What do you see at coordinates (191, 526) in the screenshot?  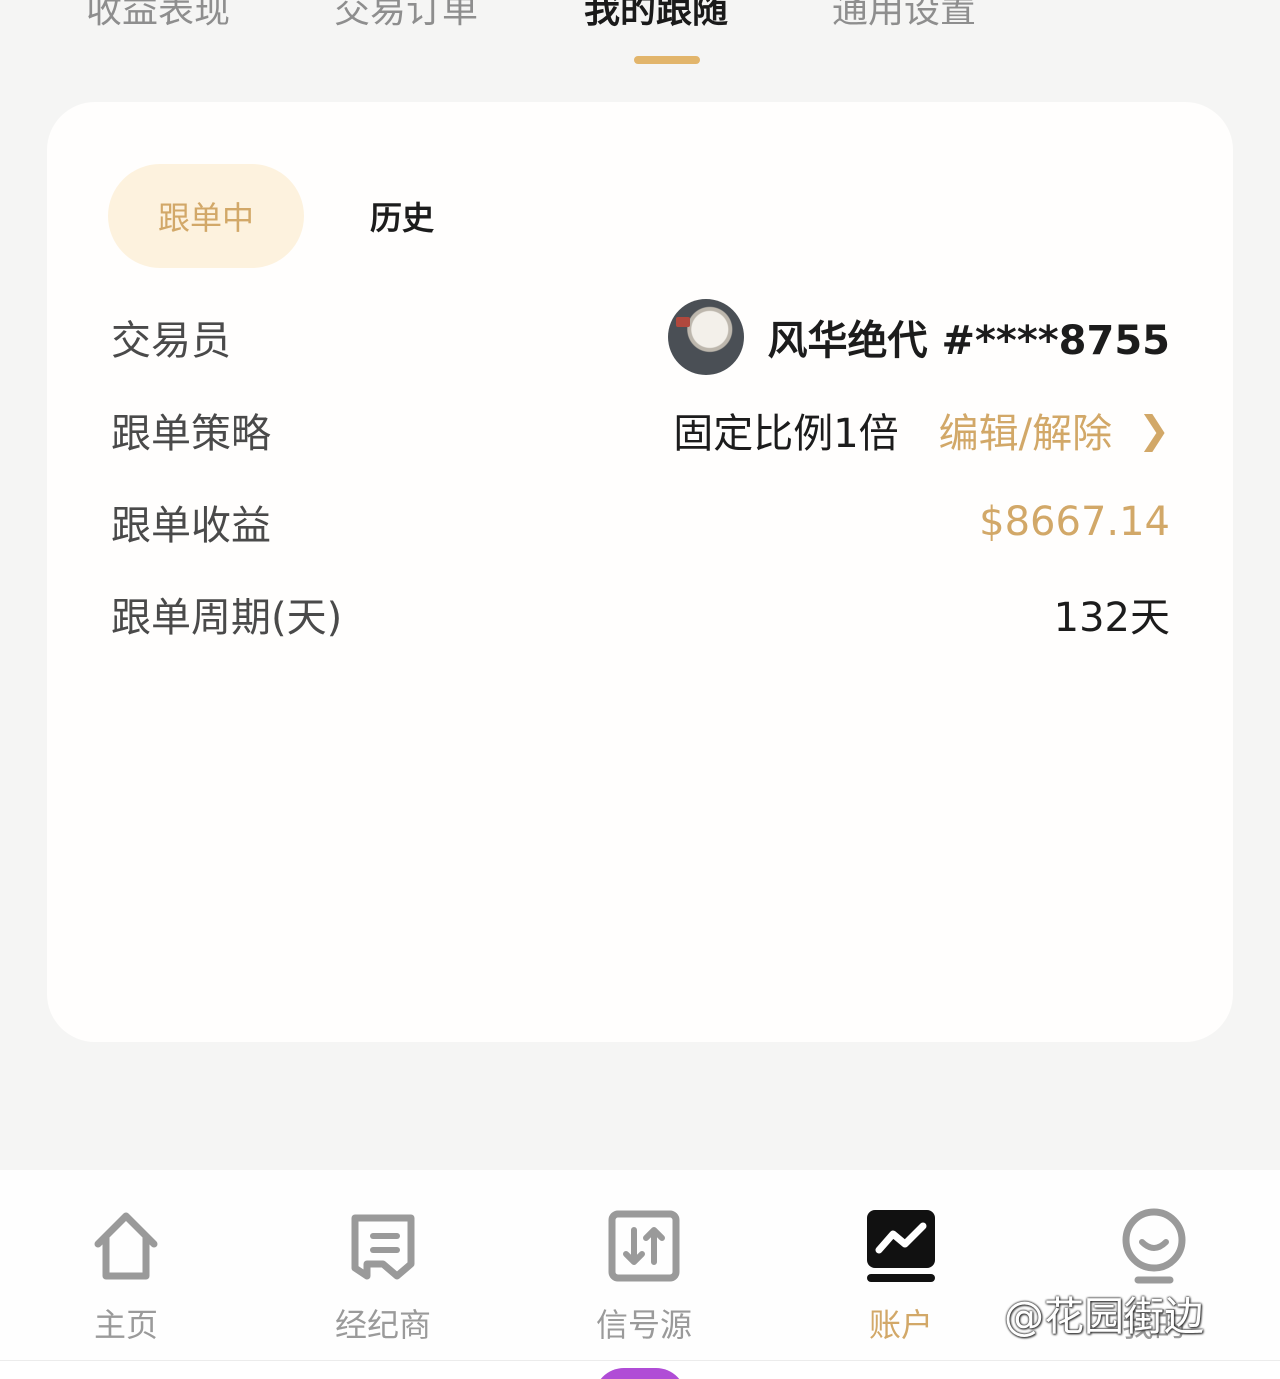 I see `profit-label: 跟单收益` at bounding box center [191, 526].